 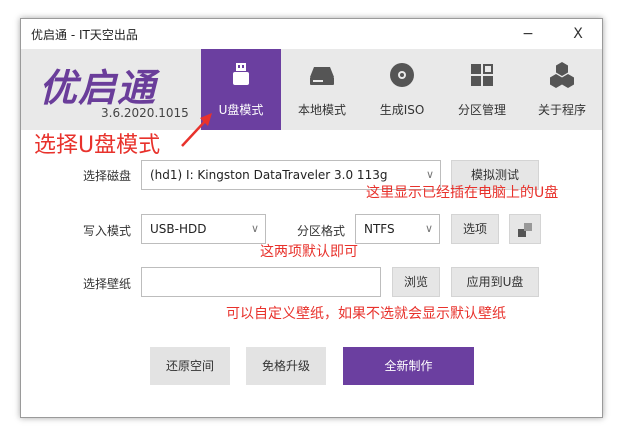 I want to click on browse-button: 浏览, so click(x=416, y=282).